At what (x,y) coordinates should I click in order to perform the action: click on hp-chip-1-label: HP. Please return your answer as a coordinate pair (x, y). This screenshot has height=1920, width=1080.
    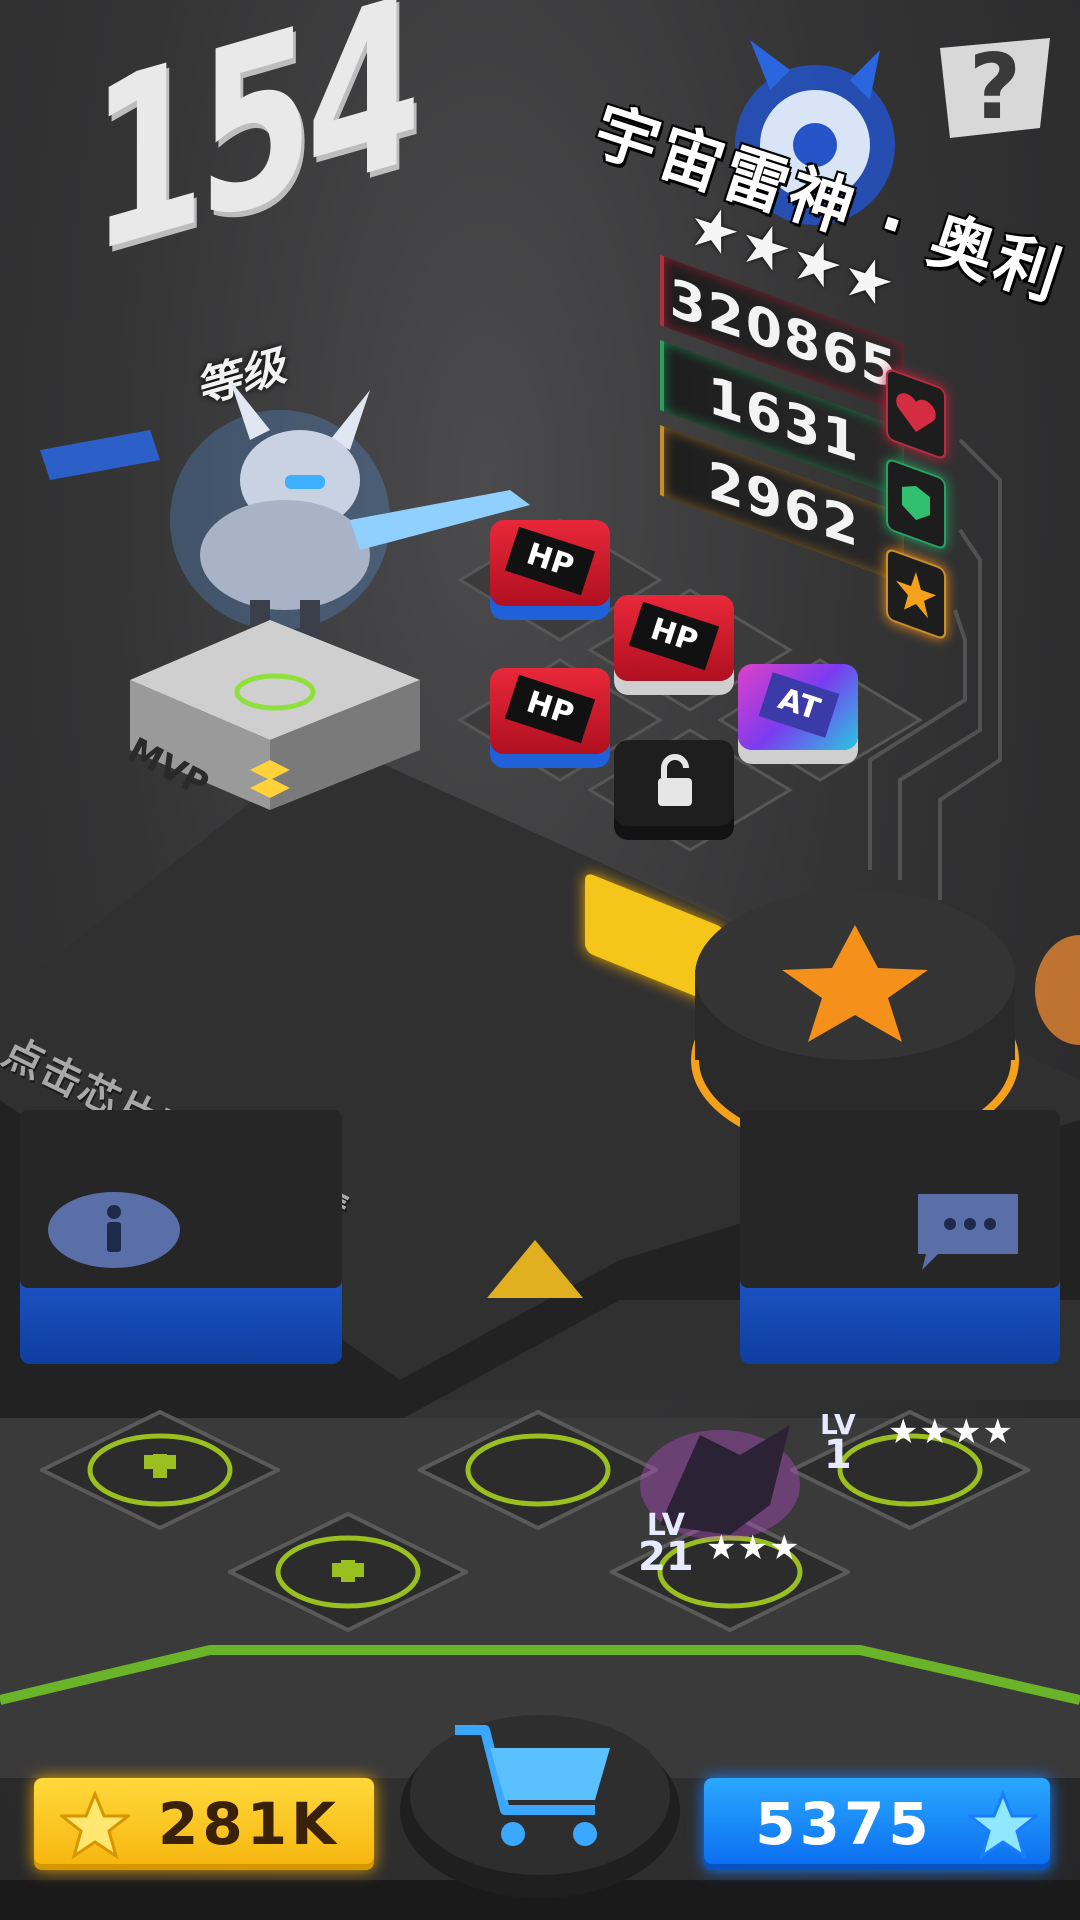
    Looking at the image, I should click on (550, 561).